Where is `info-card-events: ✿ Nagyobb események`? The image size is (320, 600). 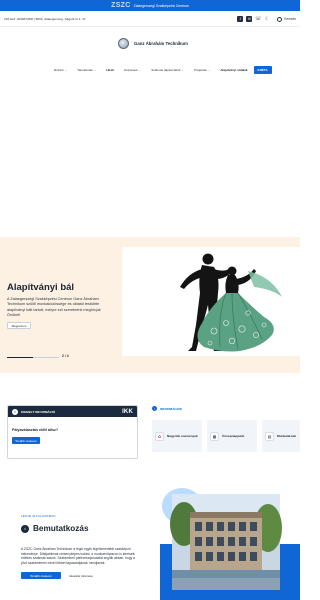
info-card-events: ✿ Nagyobb események is located at coordinates (177, 436).